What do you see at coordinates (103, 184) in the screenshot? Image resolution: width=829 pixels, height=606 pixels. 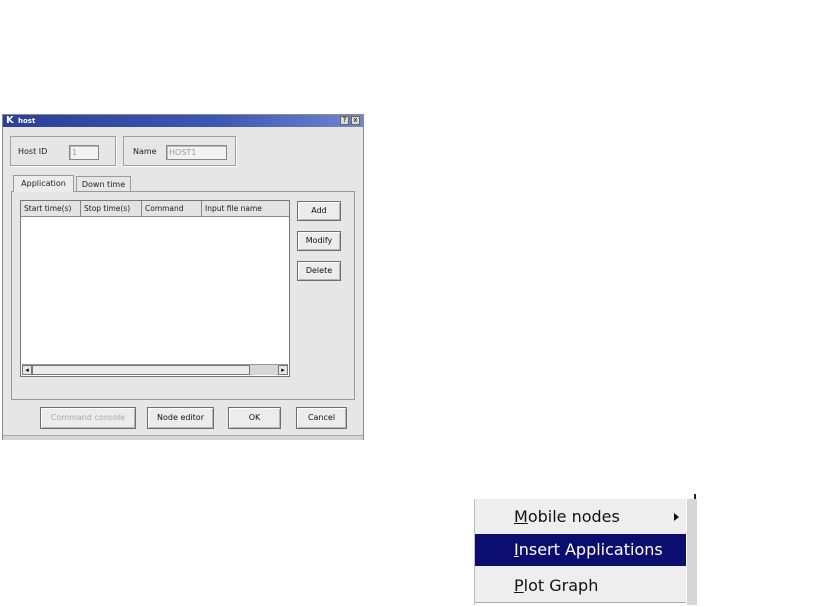 I see `tab-down-time: Down time` at bounding box center [103, 184].